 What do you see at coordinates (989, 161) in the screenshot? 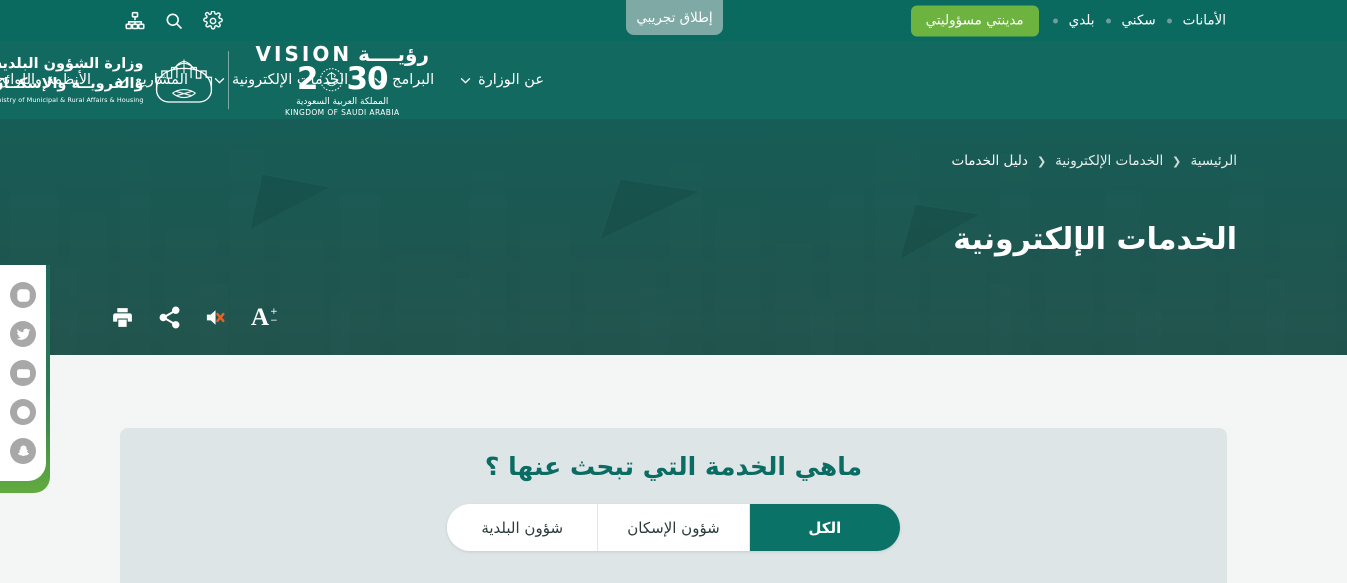
I see `breadcrumb-current: دليل الخدمات` at bounding box center [989, 161].